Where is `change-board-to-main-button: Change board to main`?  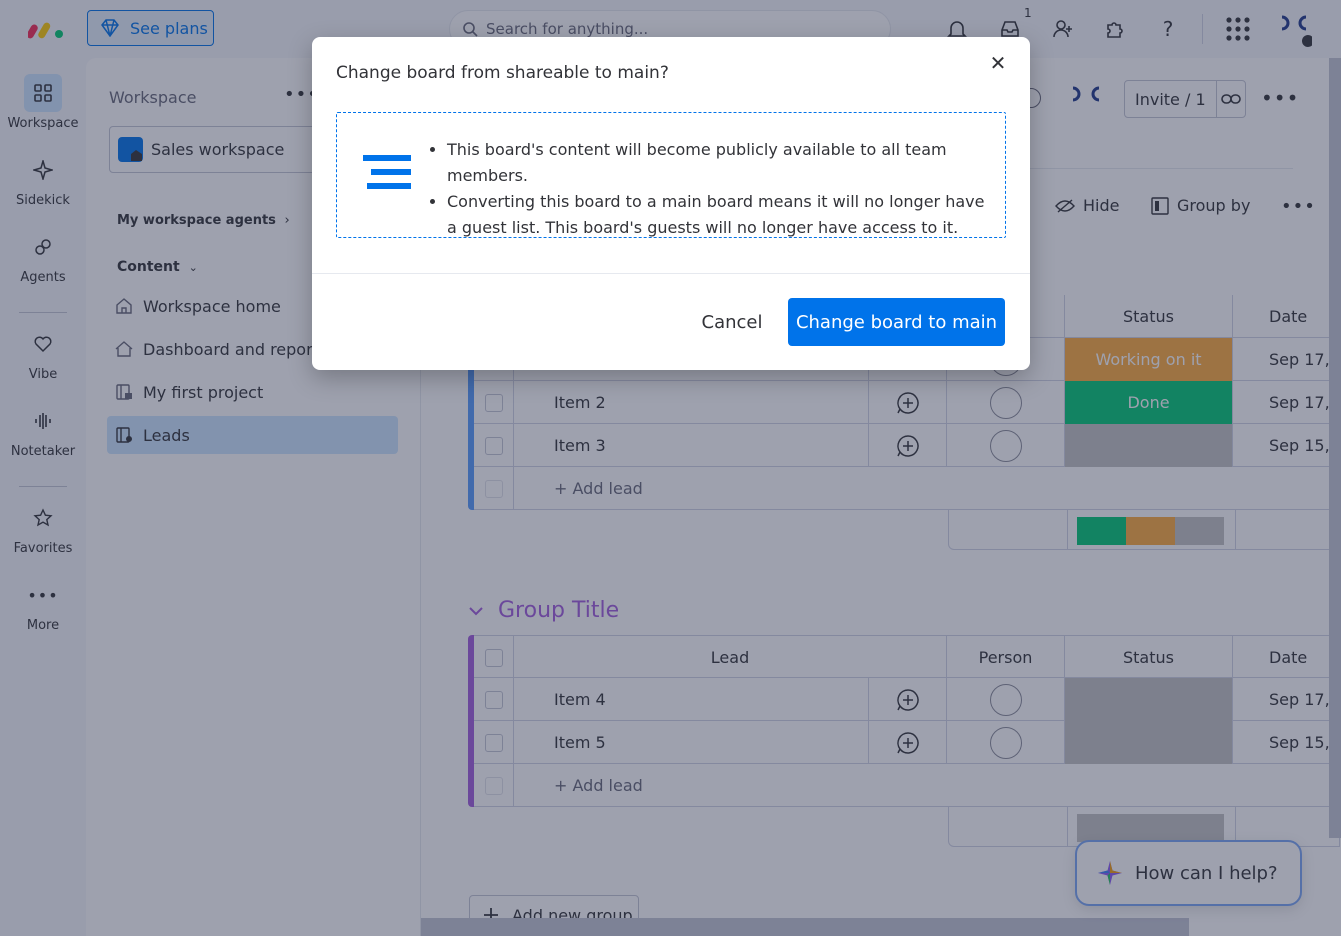 change-board-to-main-button: Change board to main is located at coordinates (896, 322).